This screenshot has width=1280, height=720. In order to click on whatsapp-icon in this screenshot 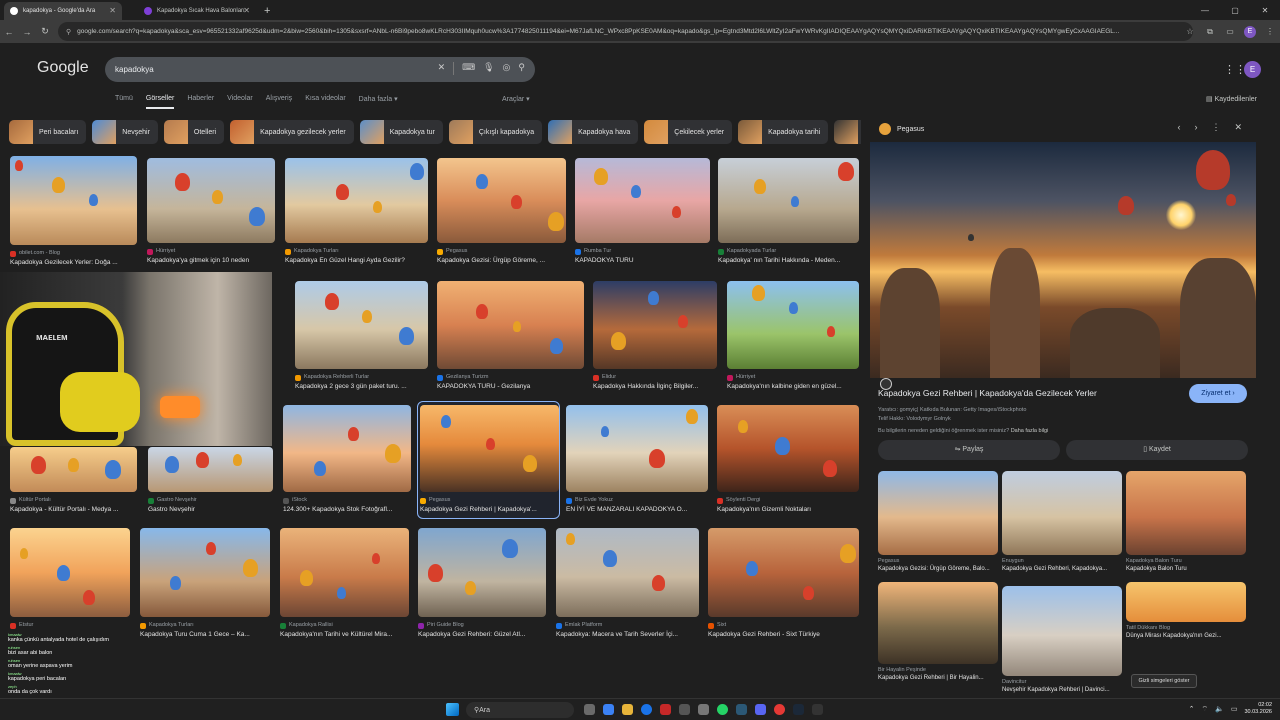, I will do `click(722, 709)`.